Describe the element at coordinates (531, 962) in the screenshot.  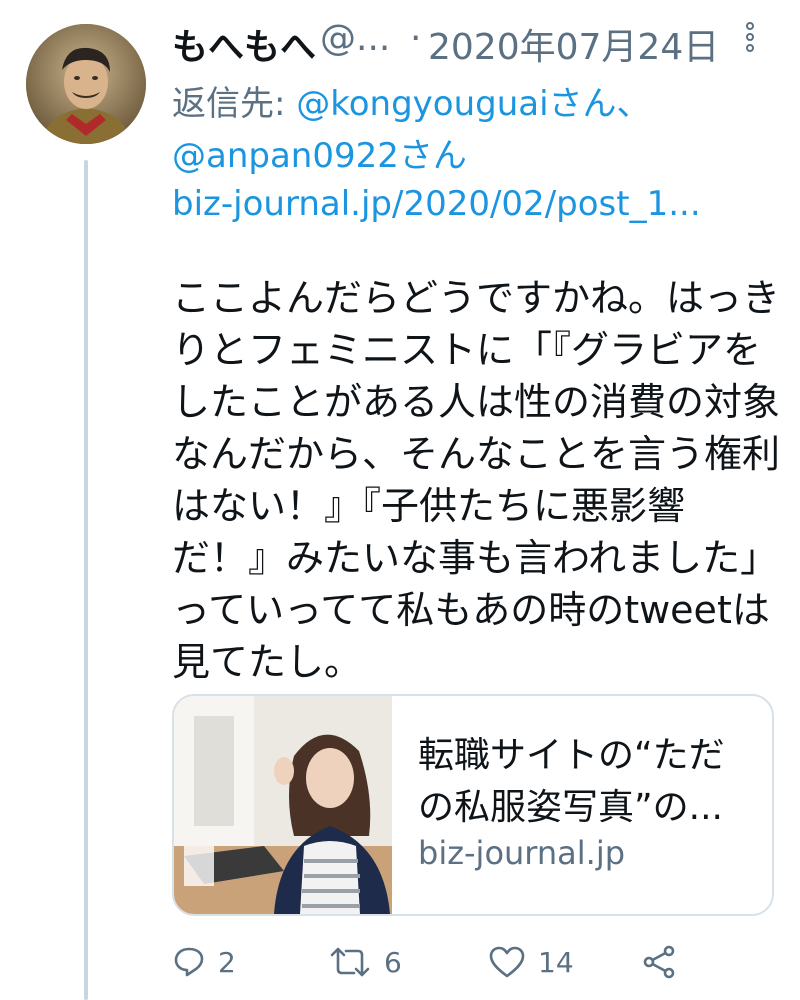
I see `like-button: 14` at that location.